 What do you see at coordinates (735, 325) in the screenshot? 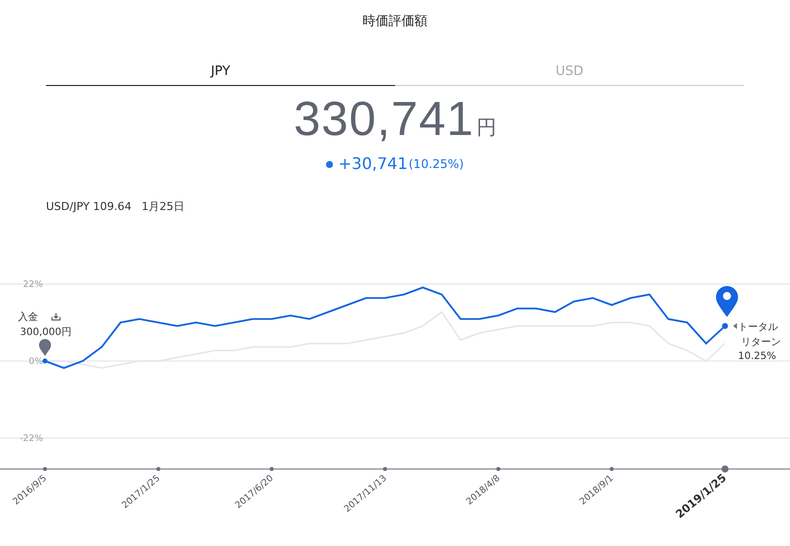
I see `pointer-icon` at bounding box center [735, 325].